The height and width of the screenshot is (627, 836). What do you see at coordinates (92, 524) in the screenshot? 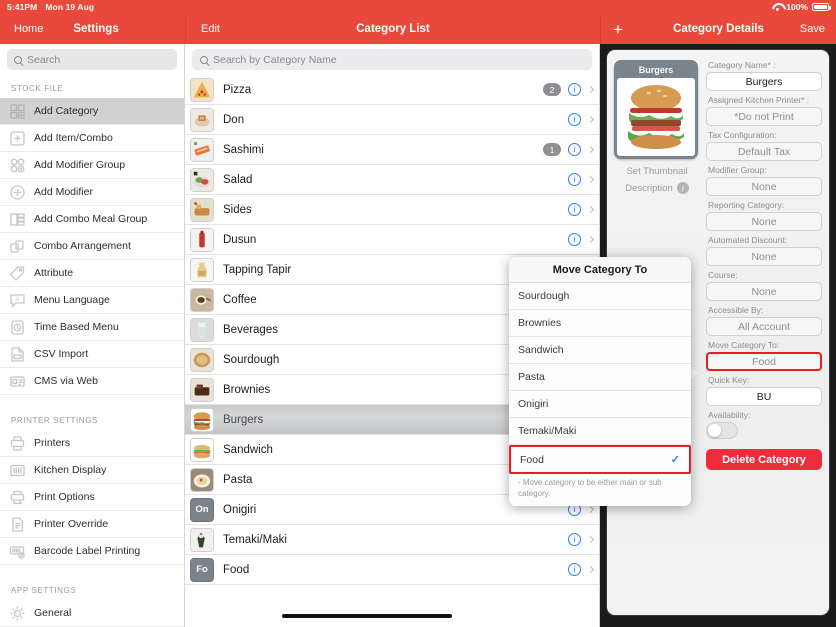
I see `sidebar-item-printer-override: Printer Override` at bounding box center [92, 524].